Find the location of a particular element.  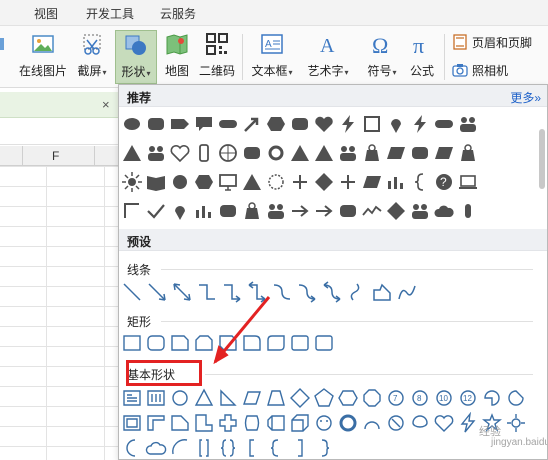

header-footer-button: 页眉和页脚 is located at coordinates (492, 42).